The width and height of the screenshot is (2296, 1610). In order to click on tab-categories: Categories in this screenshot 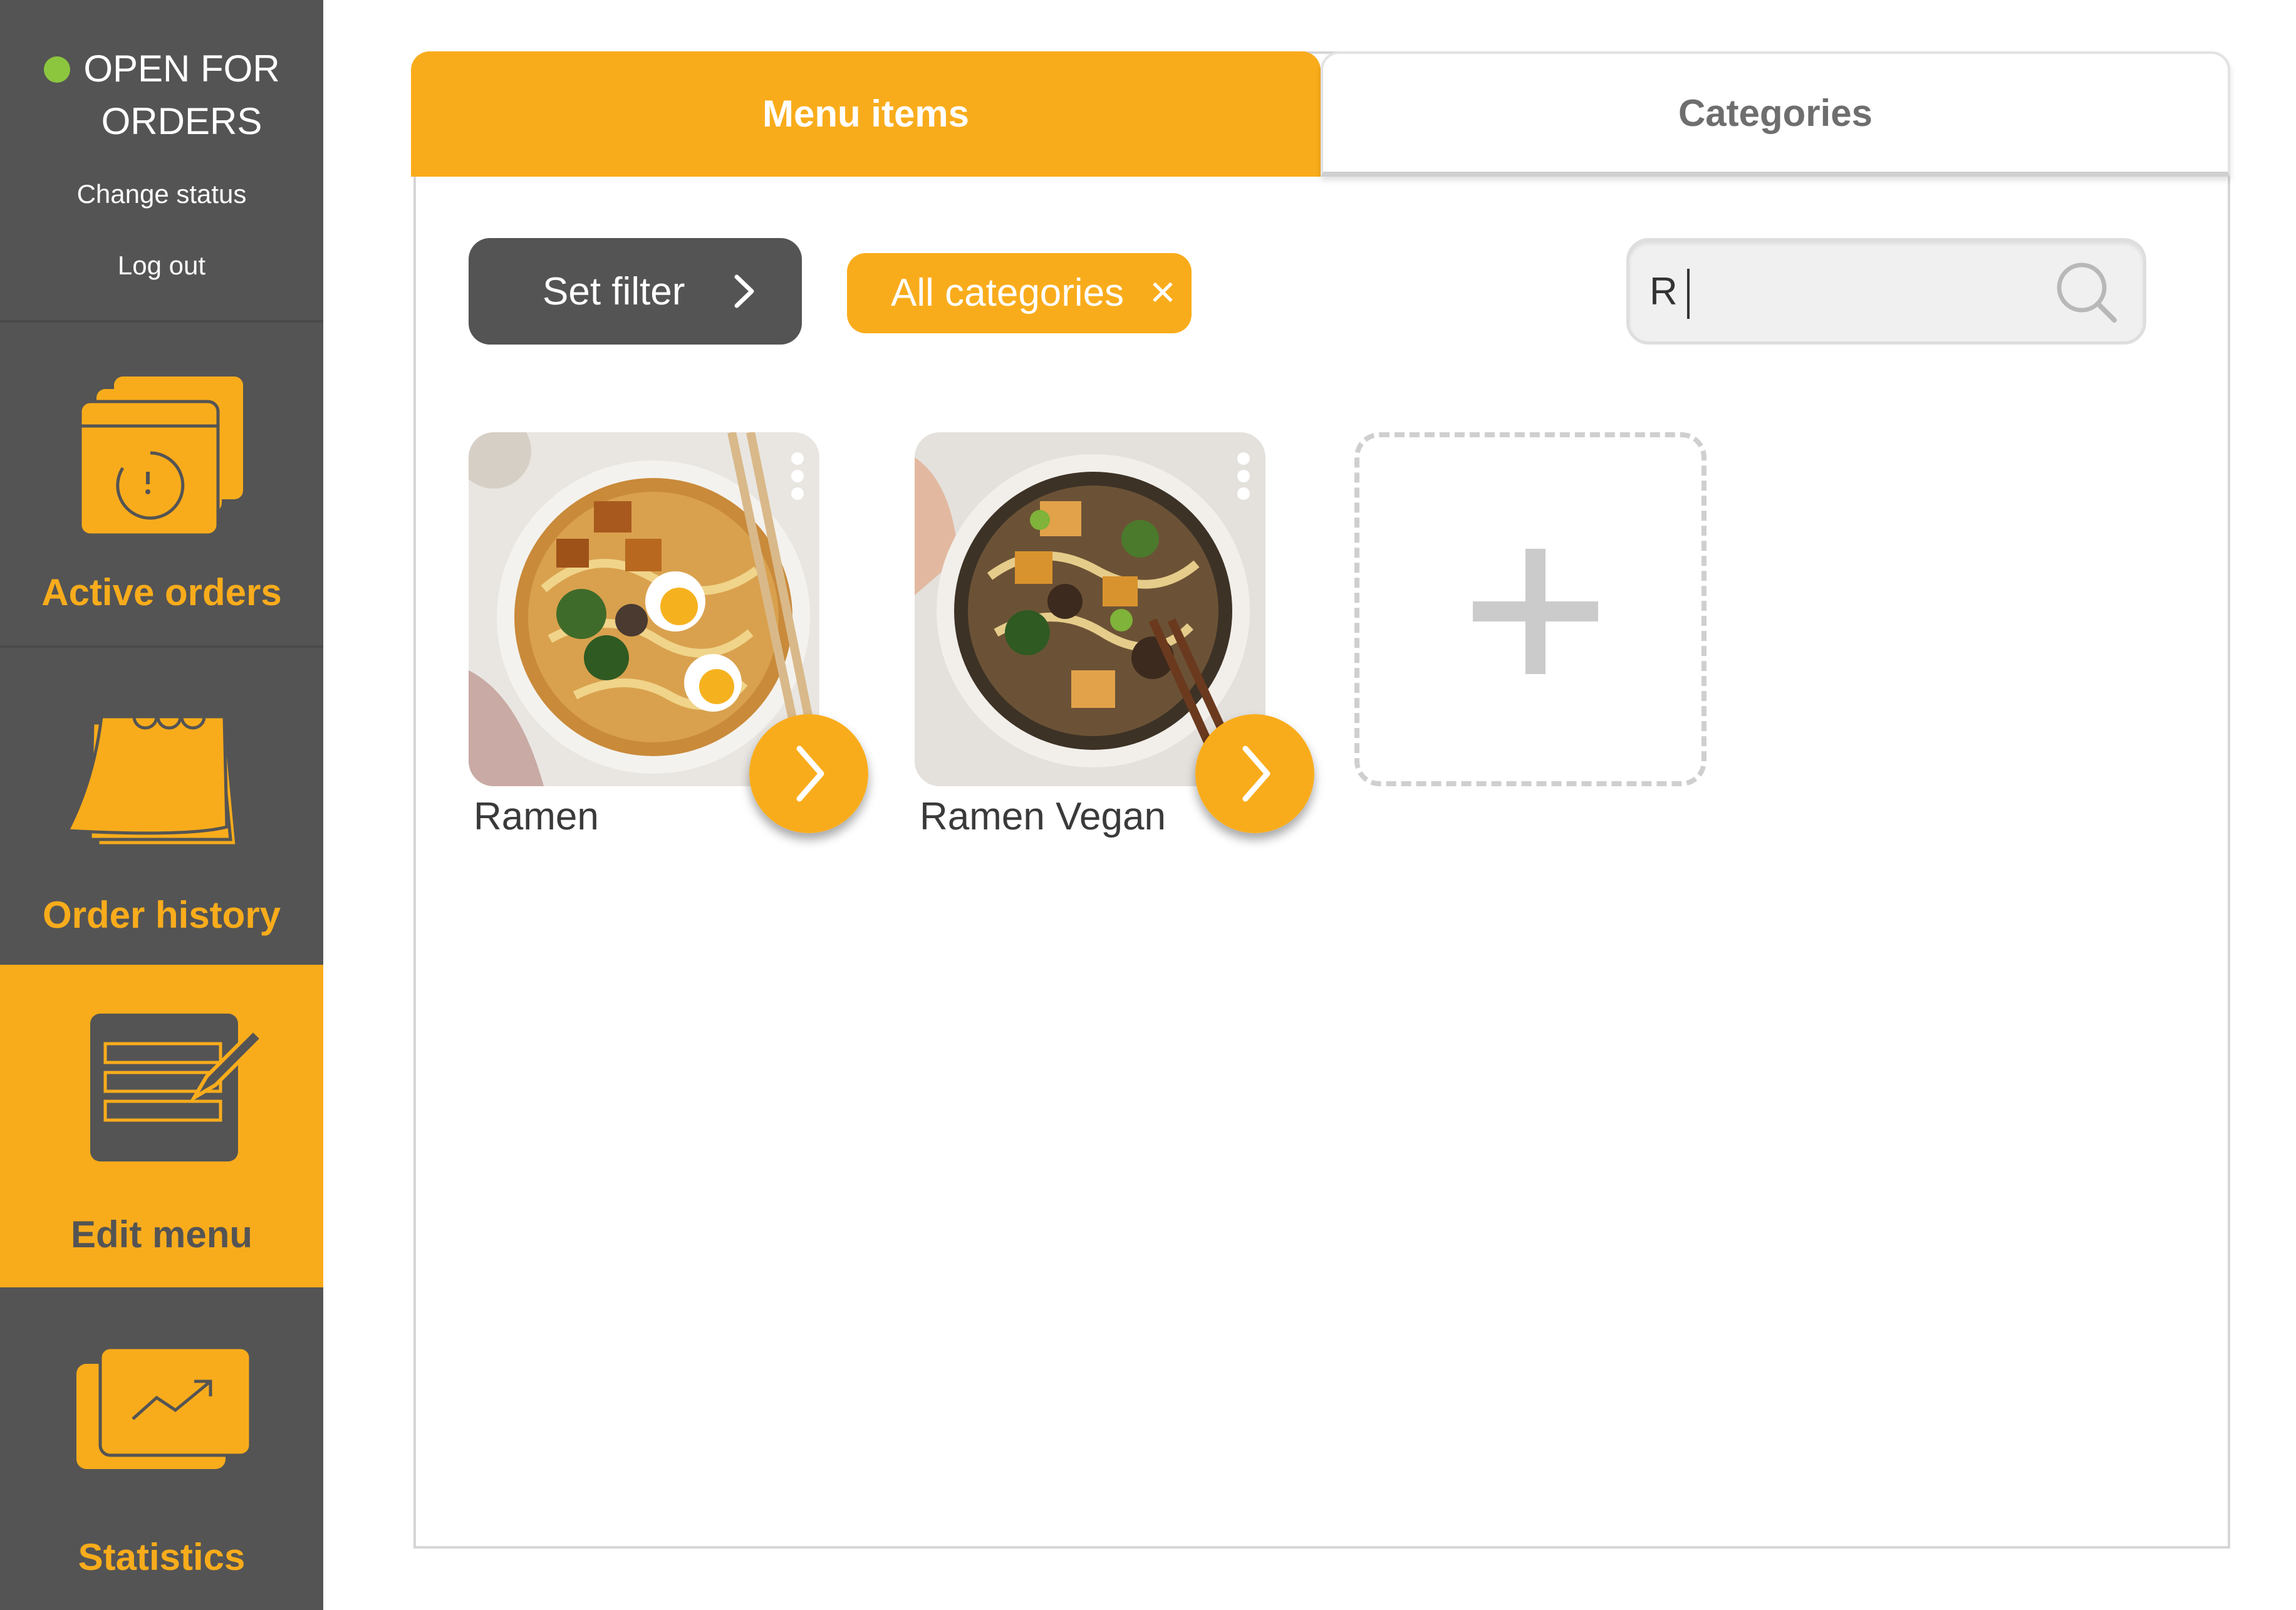, I will do `click(1775, 114)`.